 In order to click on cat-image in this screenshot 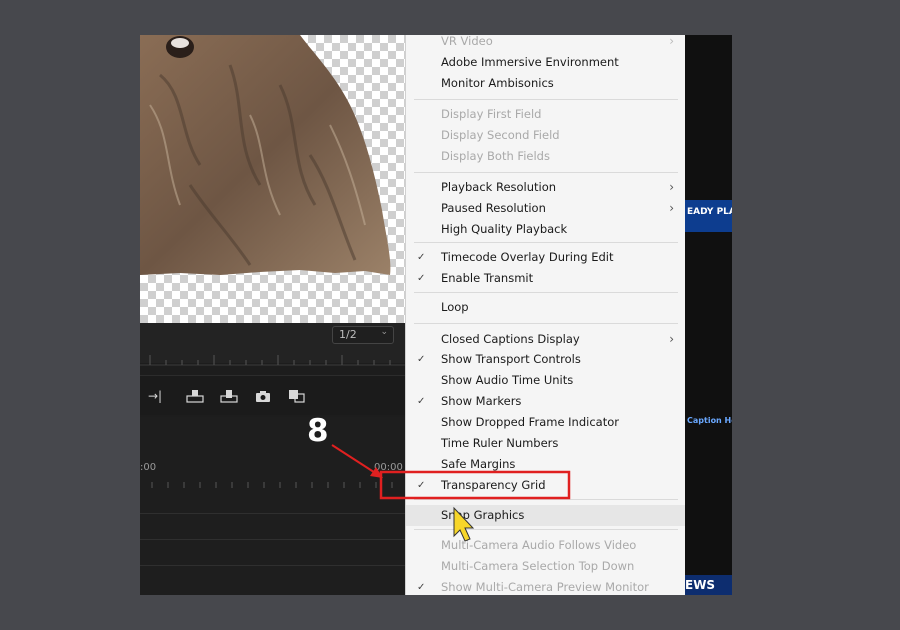, I will do `click(265, 155)`.